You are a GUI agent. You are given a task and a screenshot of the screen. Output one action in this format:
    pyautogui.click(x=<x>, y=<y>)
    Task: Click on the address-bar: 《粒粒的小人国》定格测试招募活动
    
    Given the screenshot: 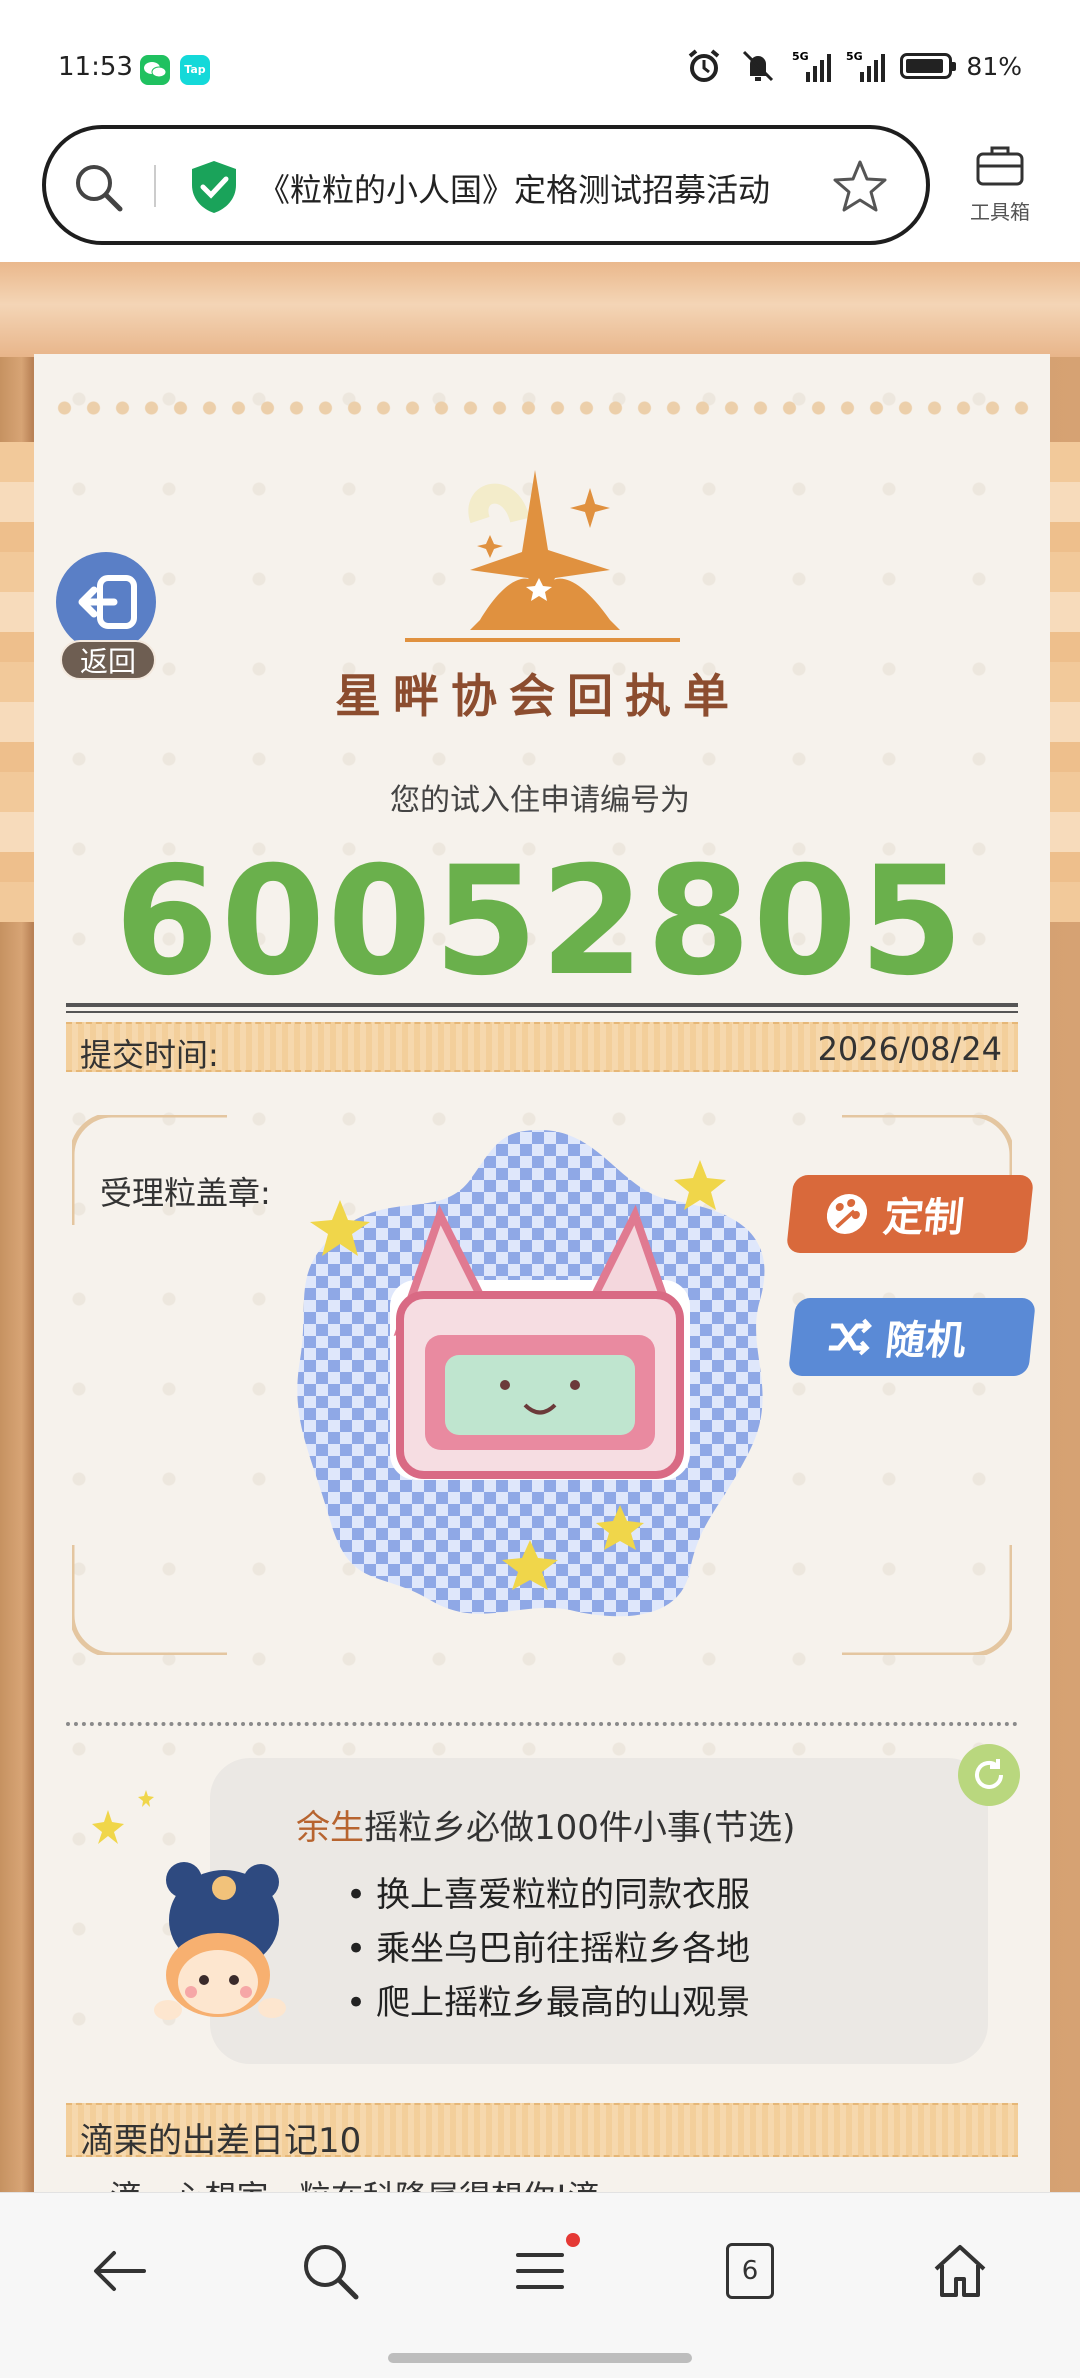 What is the action you would take?
    pyautogui.click(x=486, y=185)
    